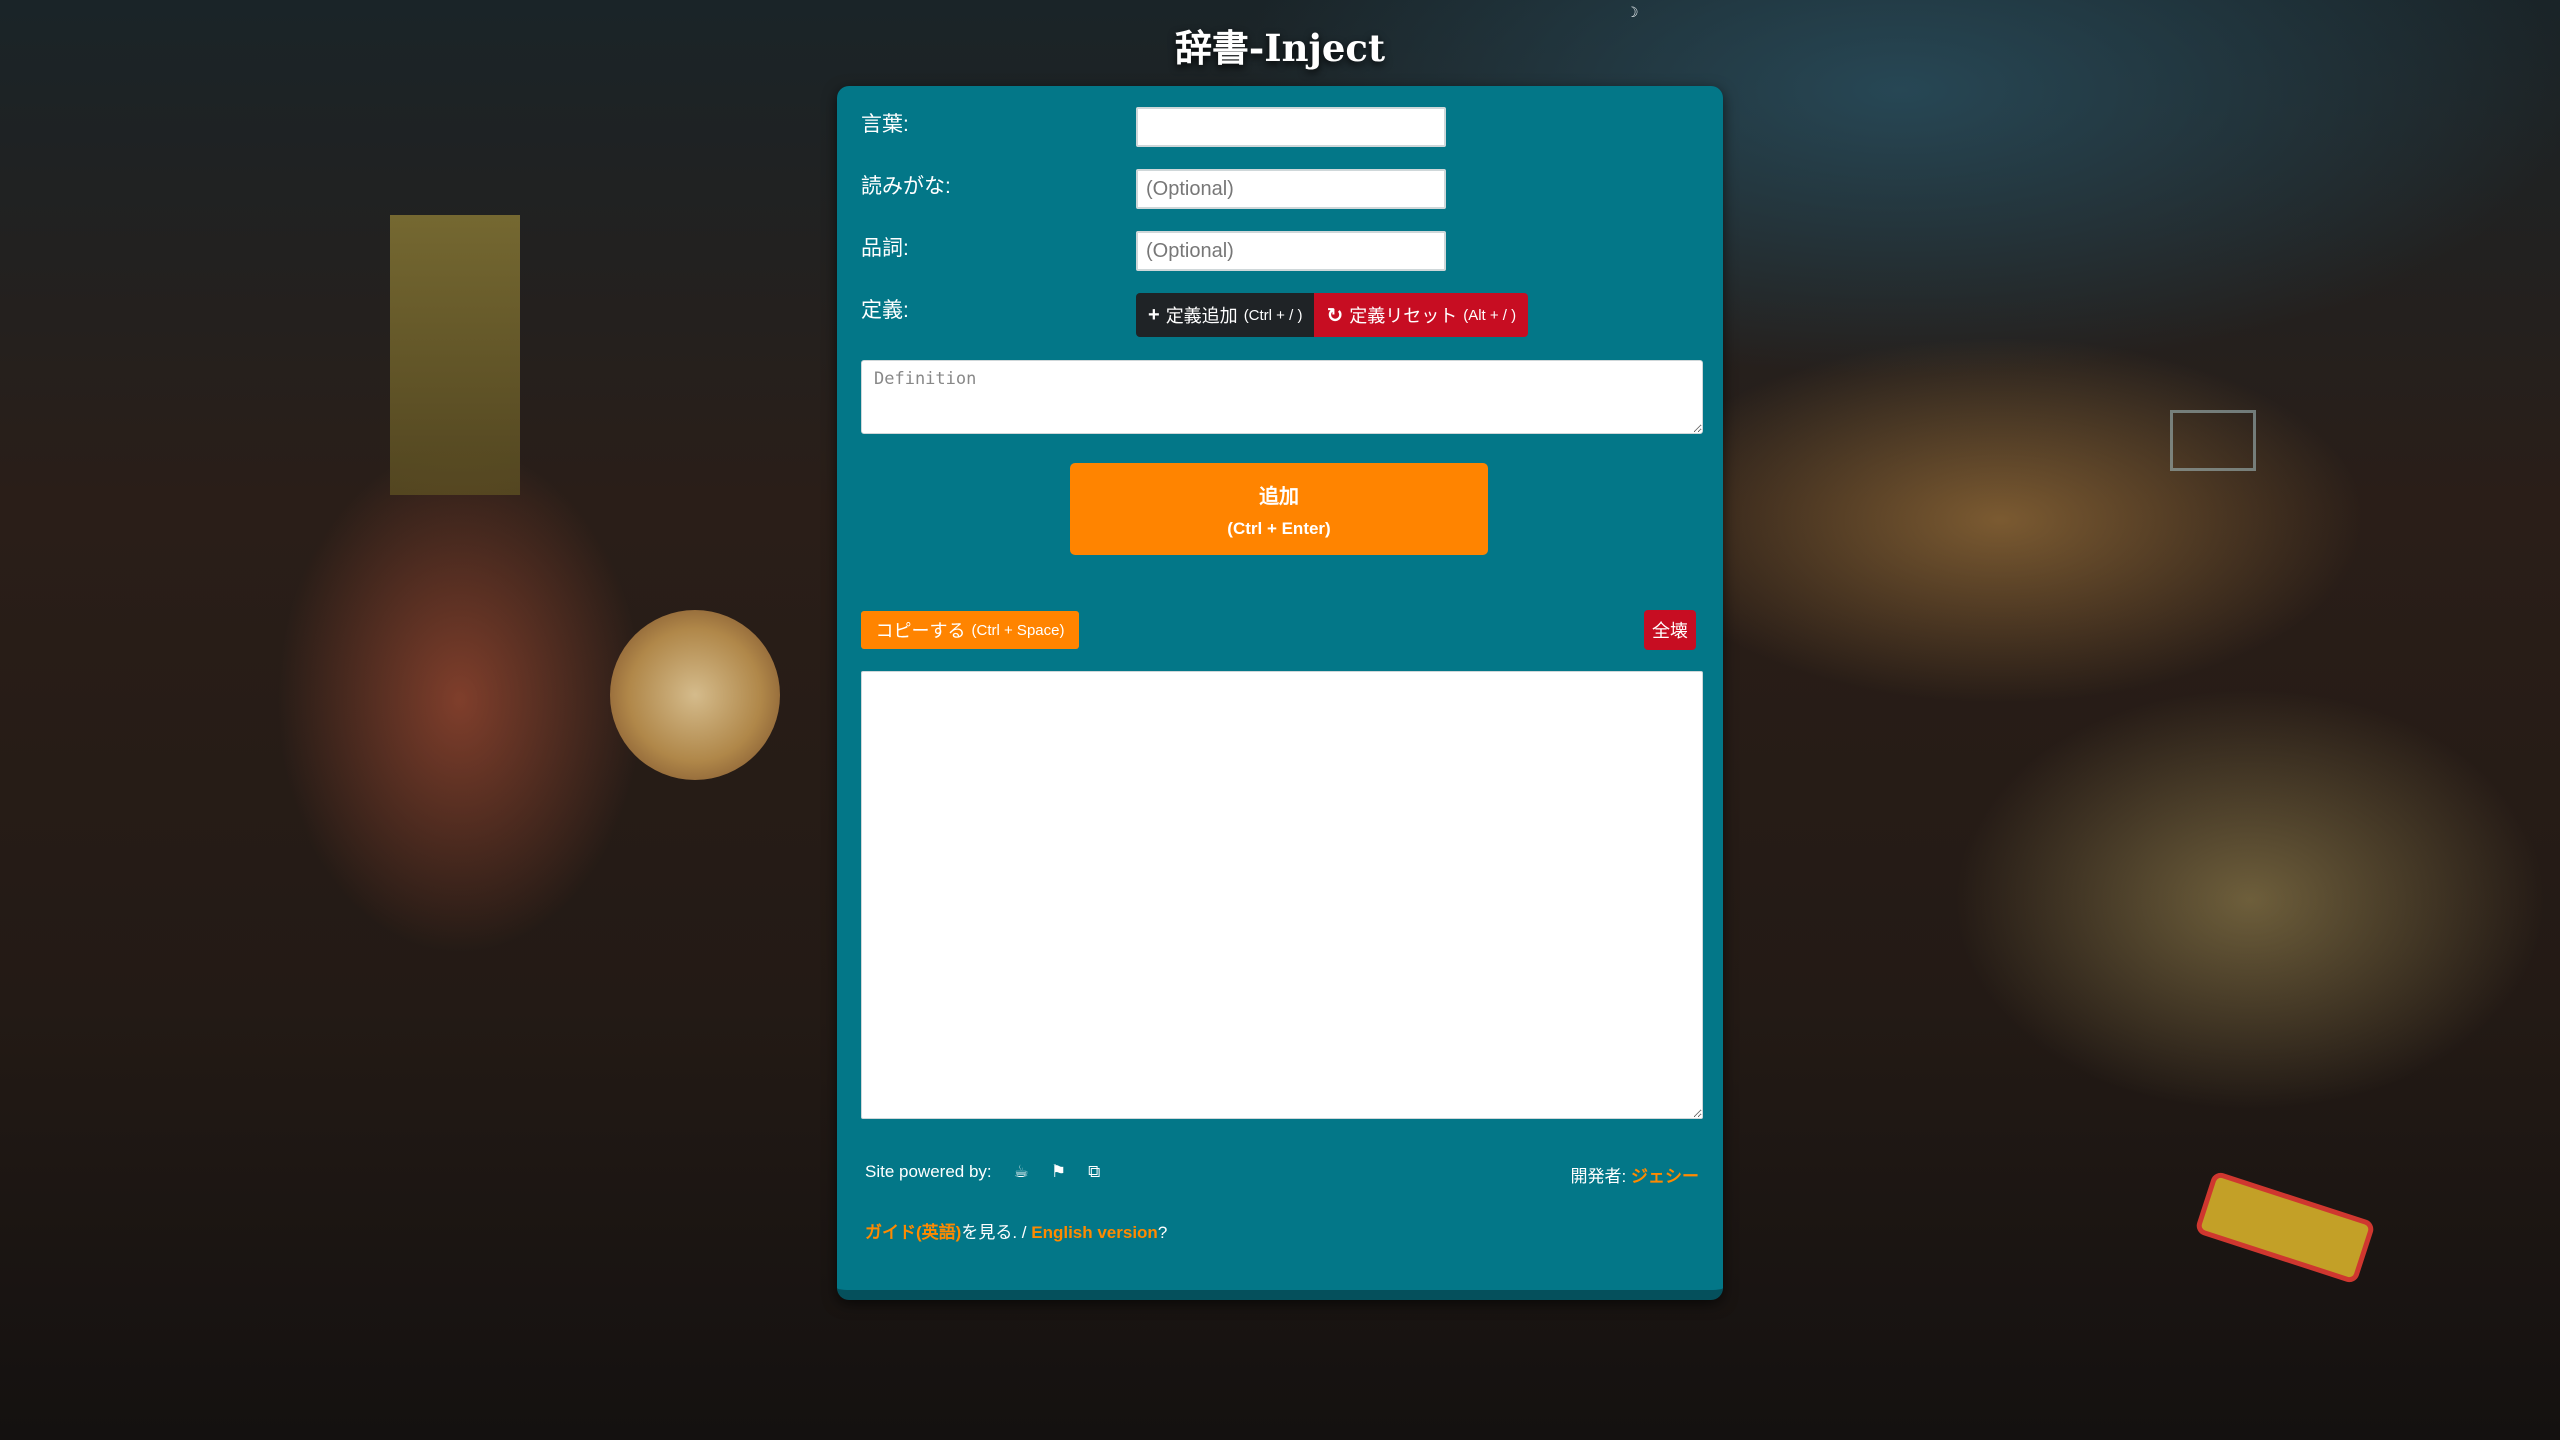 The image size is (2560, 1440). What do you see at coordinates (695, 695) in the screenshot?
I see `background-lantern` at bounding box center [695, 695].